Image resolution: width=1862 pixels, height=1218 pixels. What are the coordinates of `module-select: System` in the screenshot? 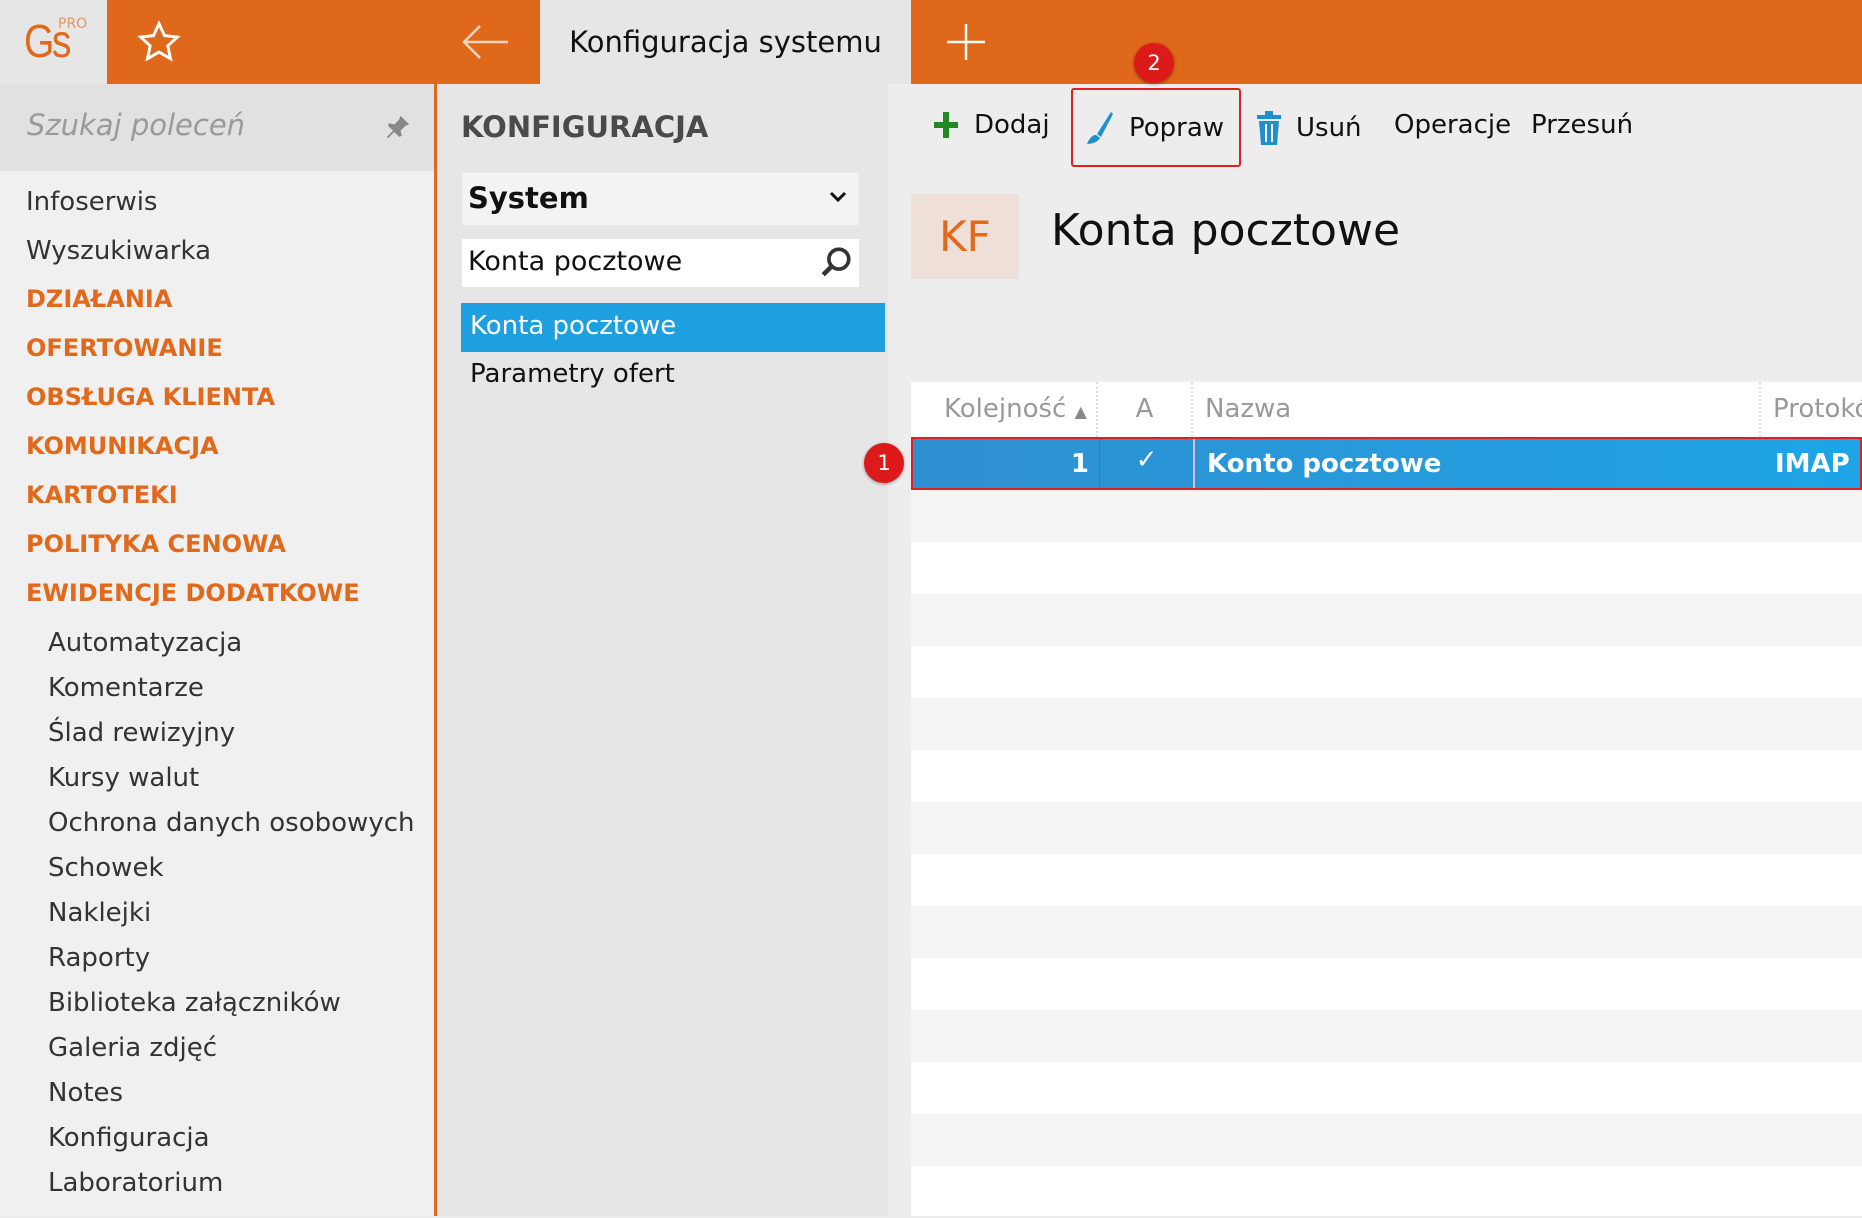 It's located at (660, 199).